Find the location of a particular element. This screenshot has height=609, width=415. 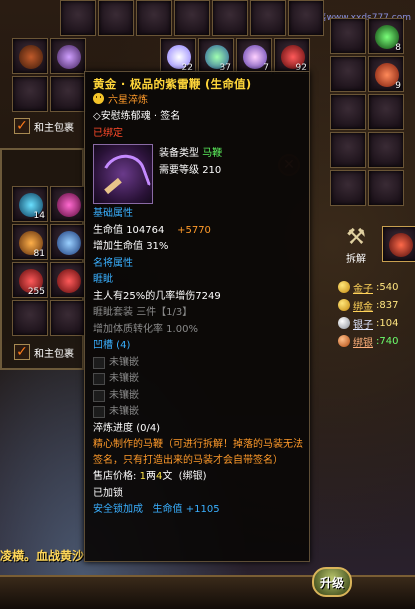

lock-bonus-value: +1105 is located at coordinates (202, 509).